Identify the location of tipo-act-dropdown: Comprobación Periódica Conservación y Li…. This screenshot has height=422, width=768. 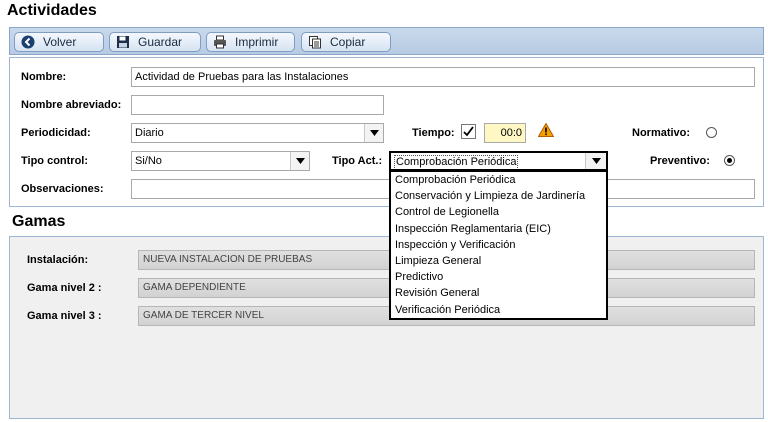
(498, 245).